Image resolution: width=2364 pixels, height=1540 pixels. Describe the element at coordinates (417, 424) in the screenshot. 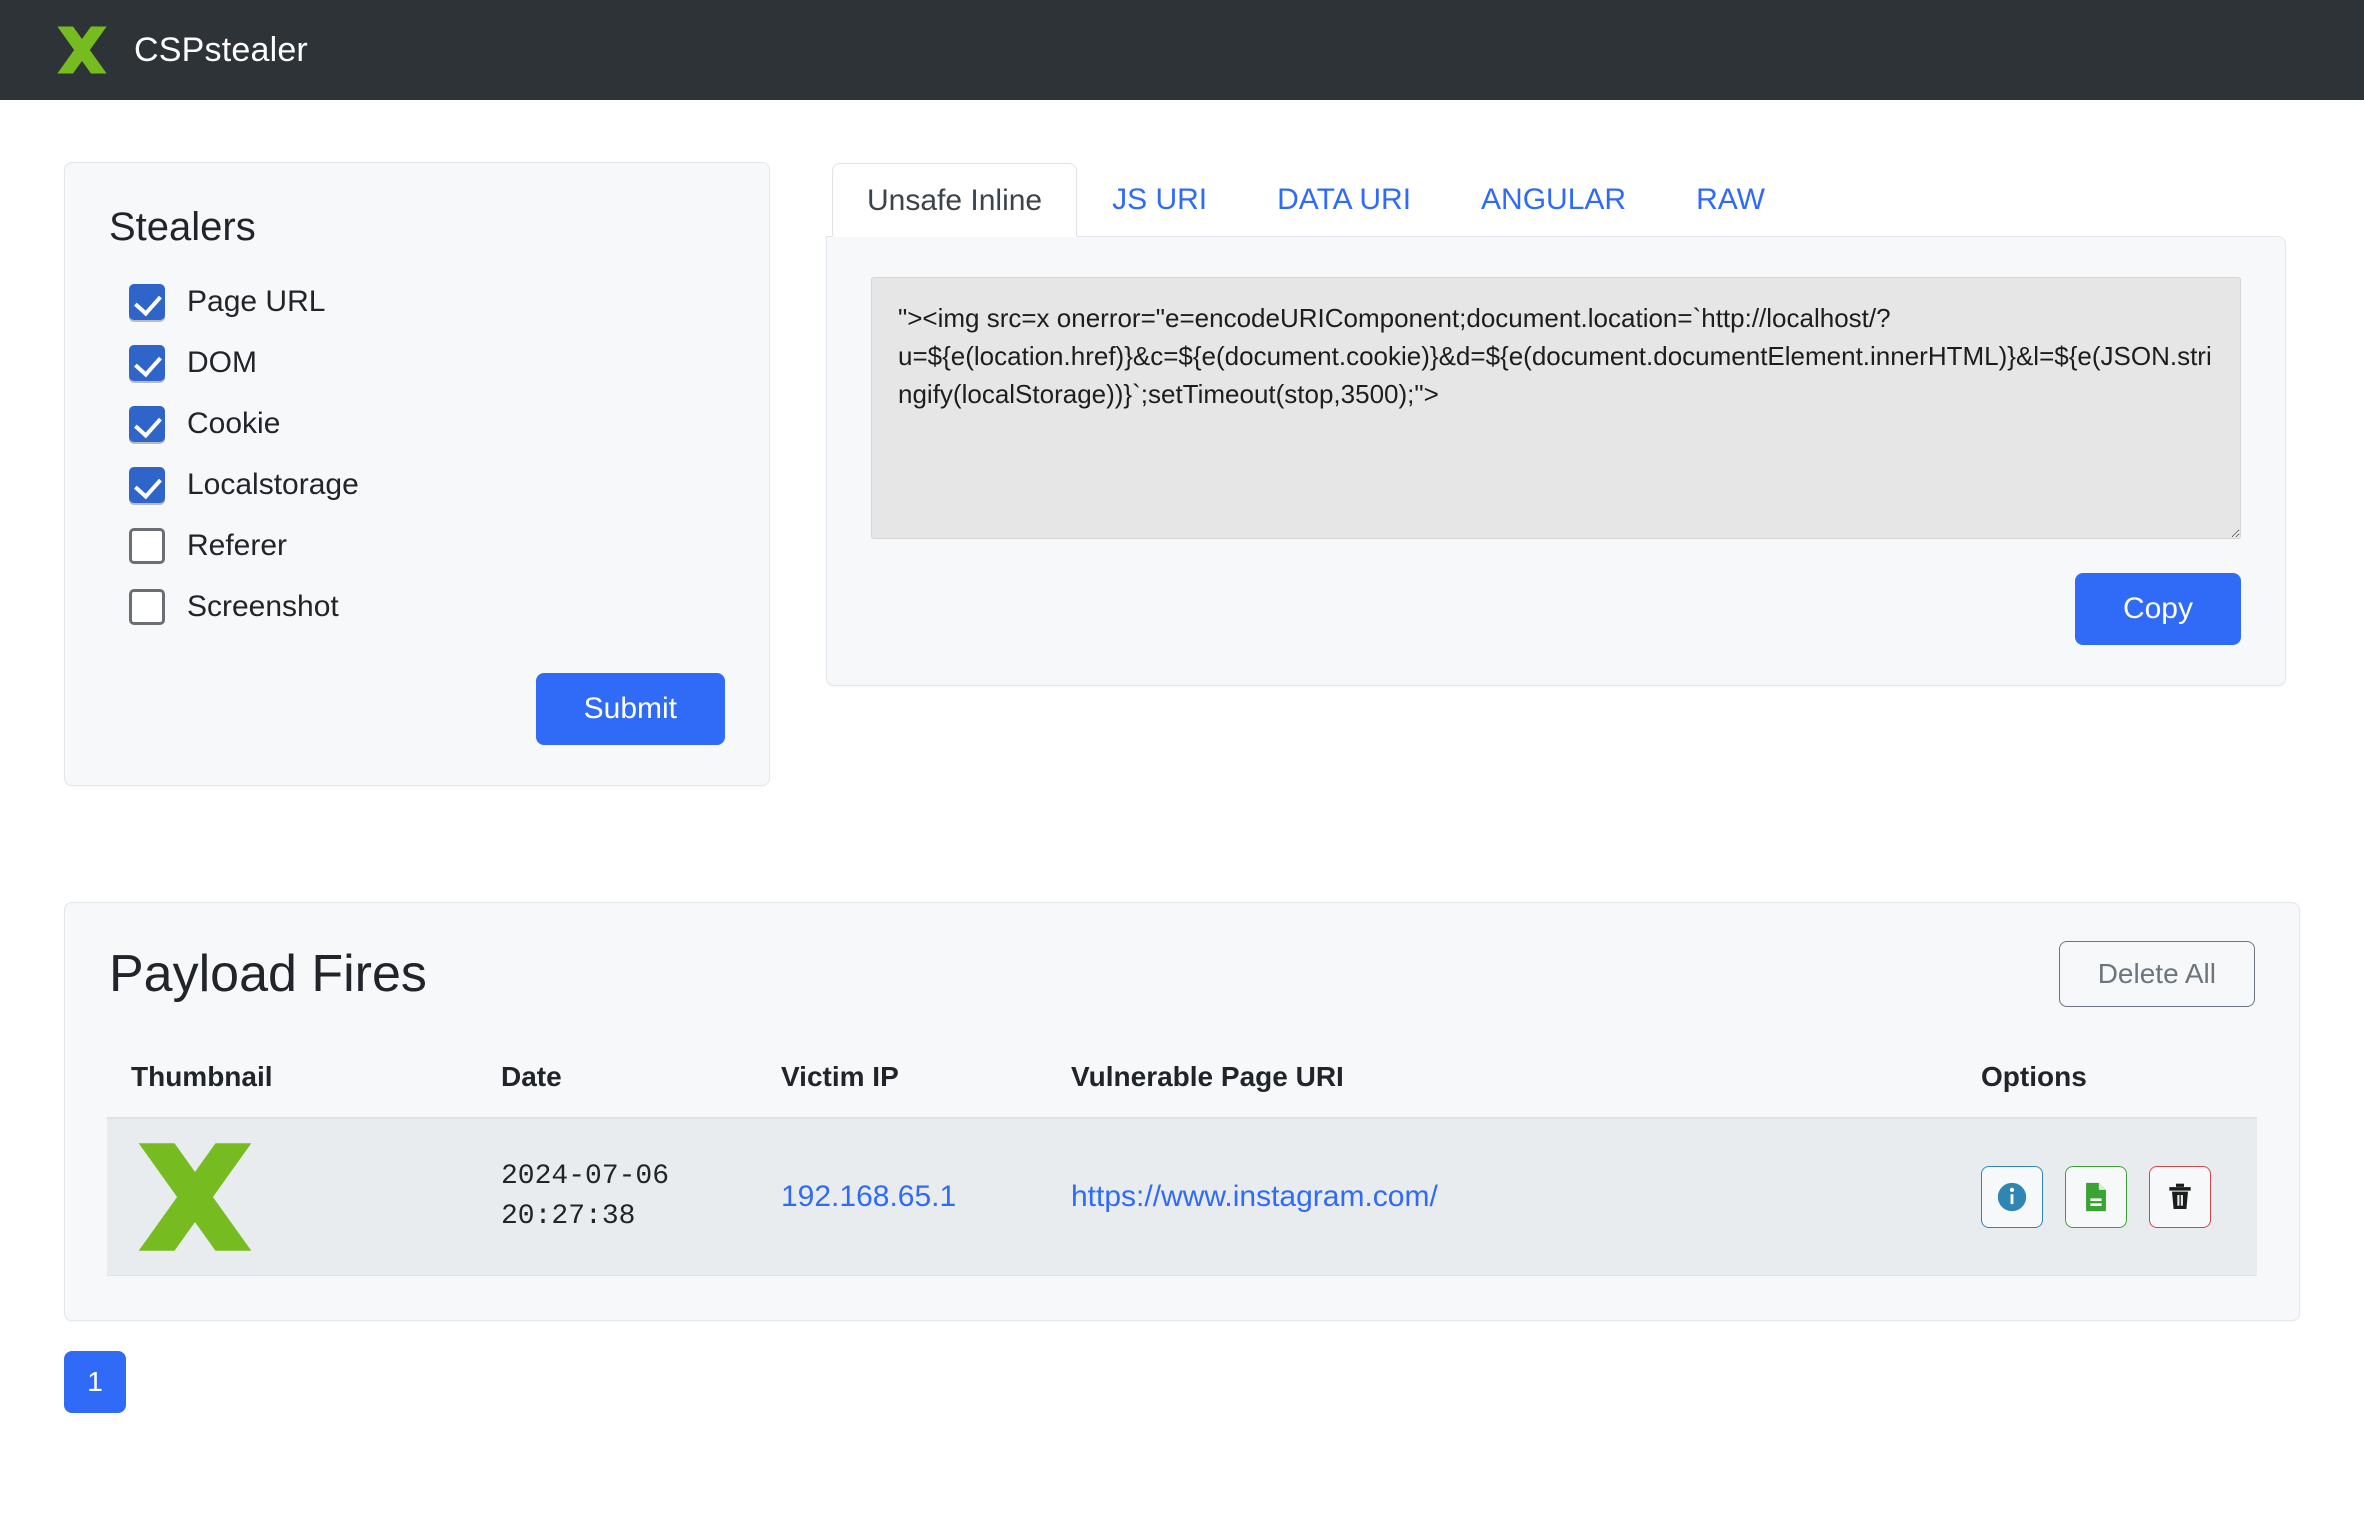

I see `stealer-option-cookie: Cookie` at that location.